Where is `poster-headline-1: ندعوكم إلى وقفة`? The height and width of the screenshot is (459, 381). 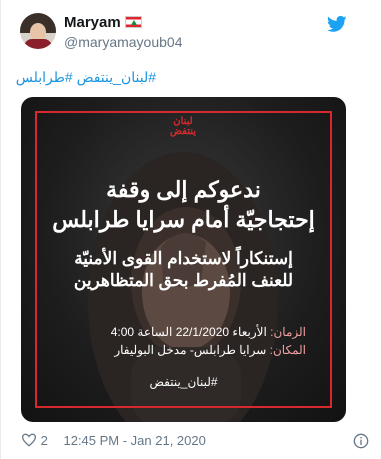 poster-headline-1: ندعوكم إلى وقفة is located at coordinates (183, 189).